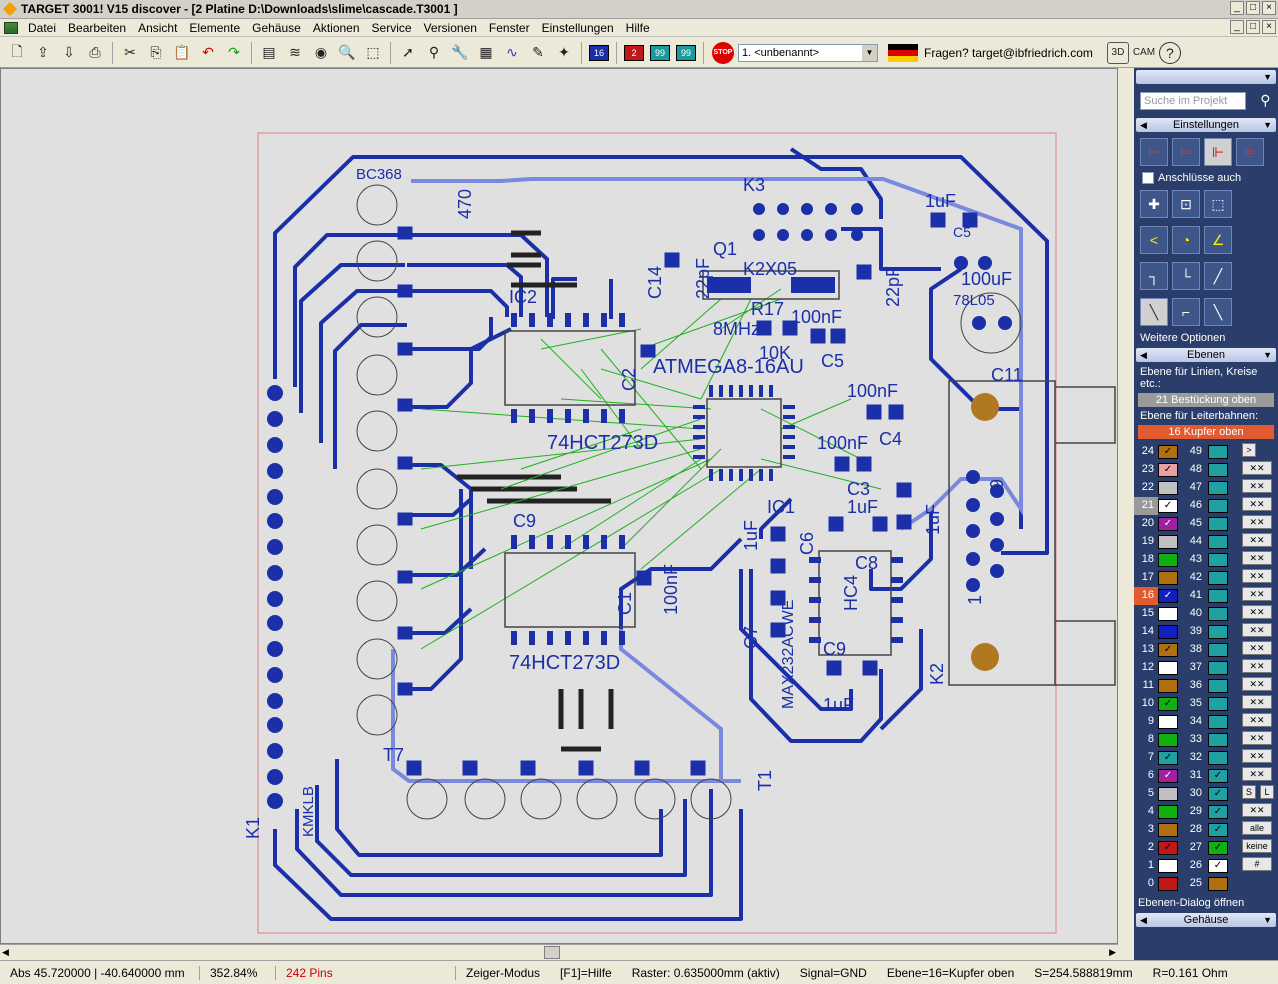 The height and width of the screenshot is (984, 1278). What do you see at coordinates (1237, 27) in the screenshot?
I see `mdi-minimize-button: _` at bounding box center [1237, 27].